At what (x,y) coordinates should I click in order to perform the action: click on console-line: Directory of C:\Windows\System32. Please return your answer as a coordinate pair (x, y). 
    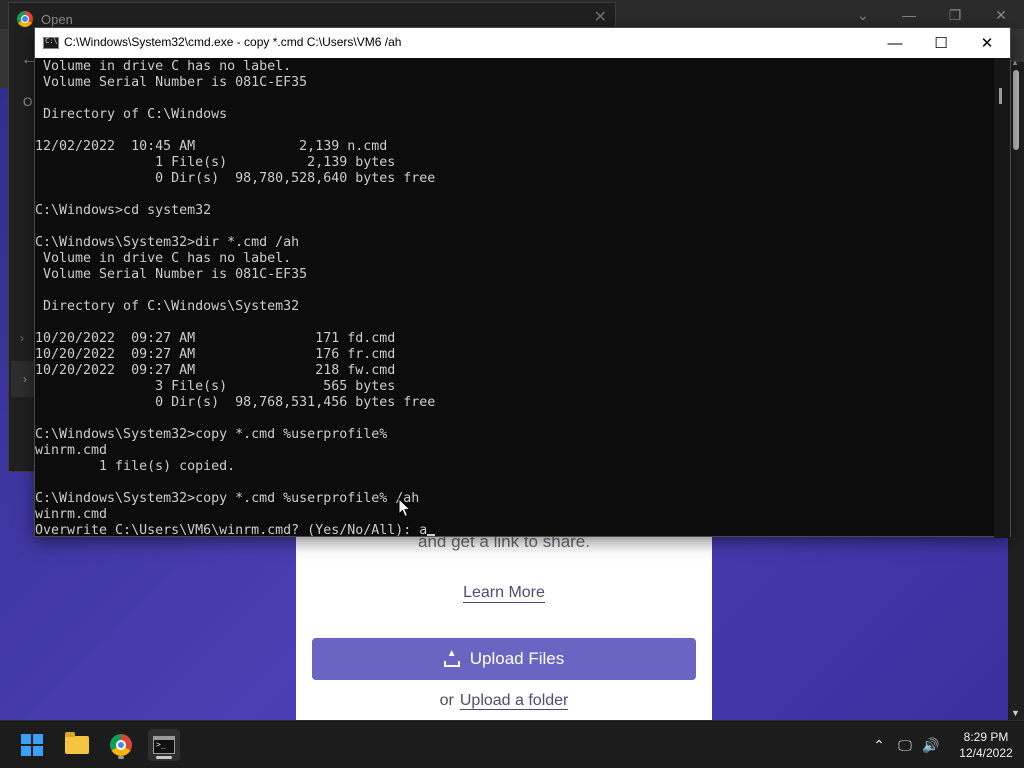
    Looking at the image, I should click on (167, 306).